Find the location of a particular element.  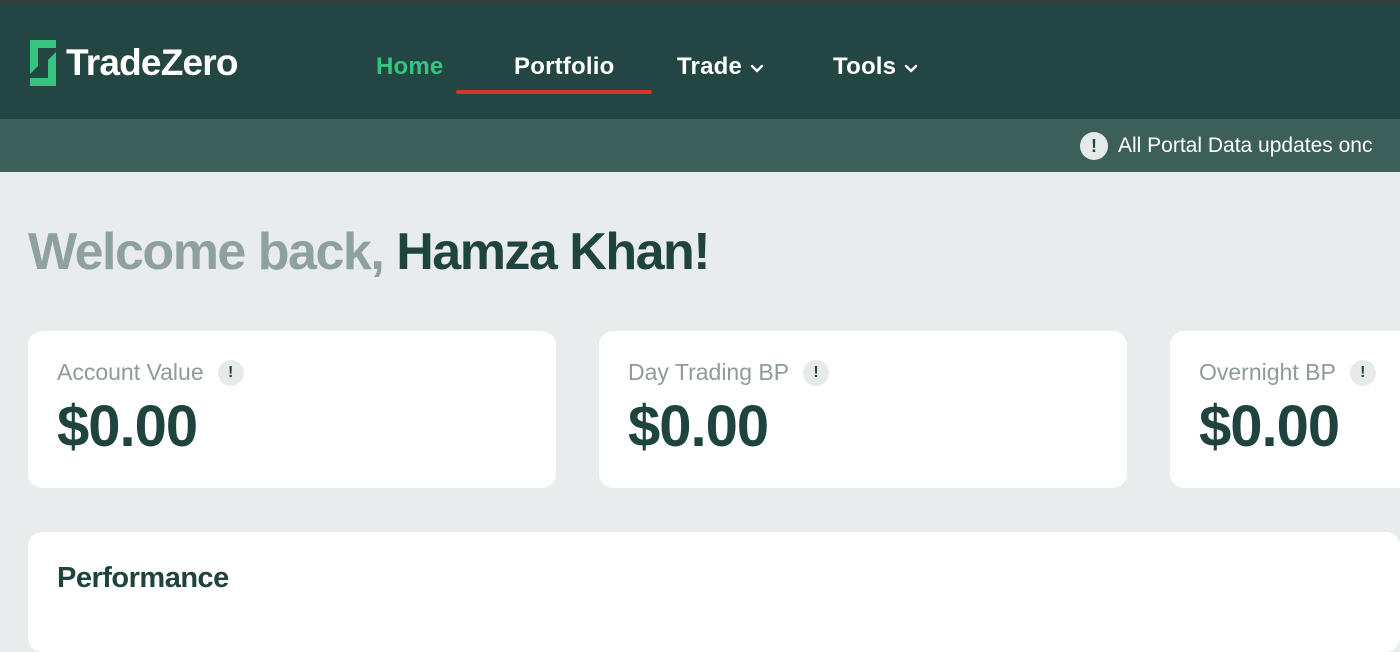

card-label: Day Trading BP ! is located at coordinates (729, 372).